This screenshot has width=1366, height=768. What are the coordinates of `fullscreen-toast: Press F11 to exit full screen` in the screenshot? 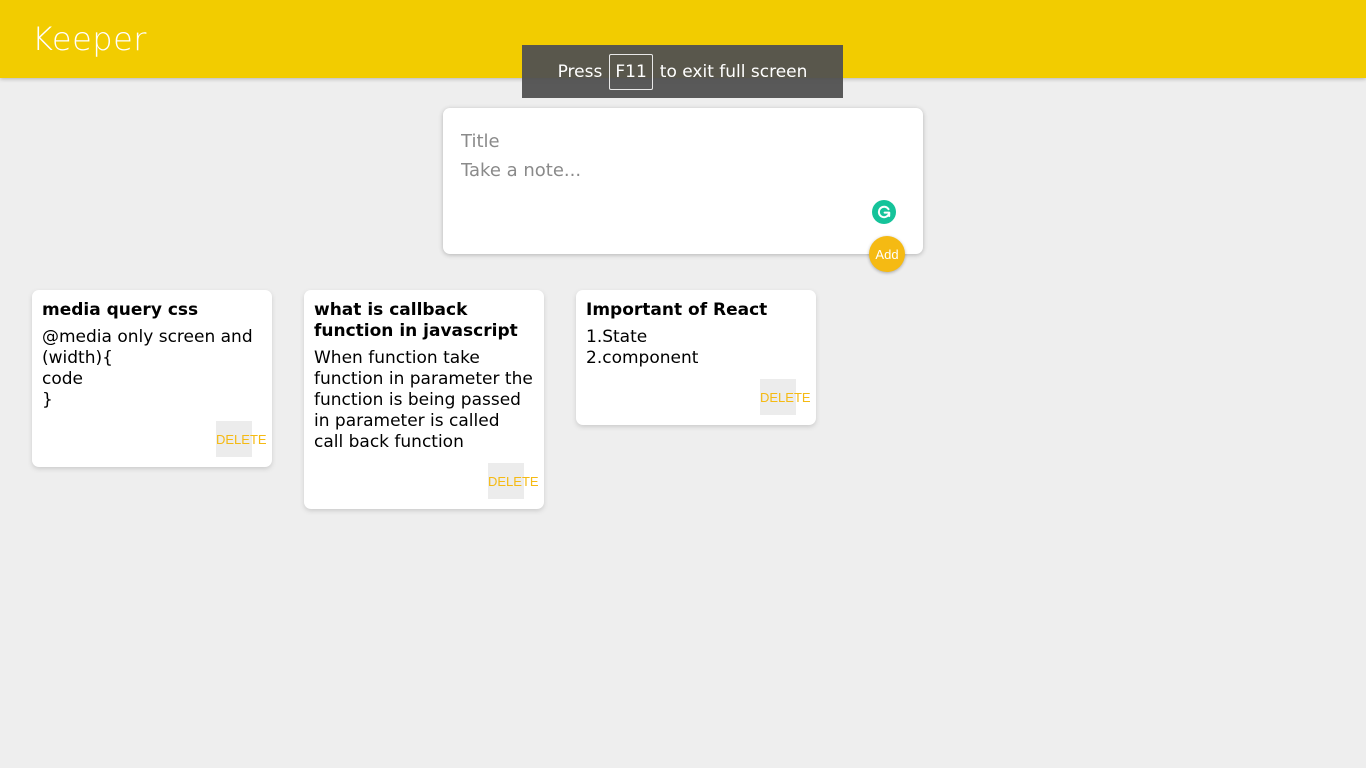 It's located at (682, 71).